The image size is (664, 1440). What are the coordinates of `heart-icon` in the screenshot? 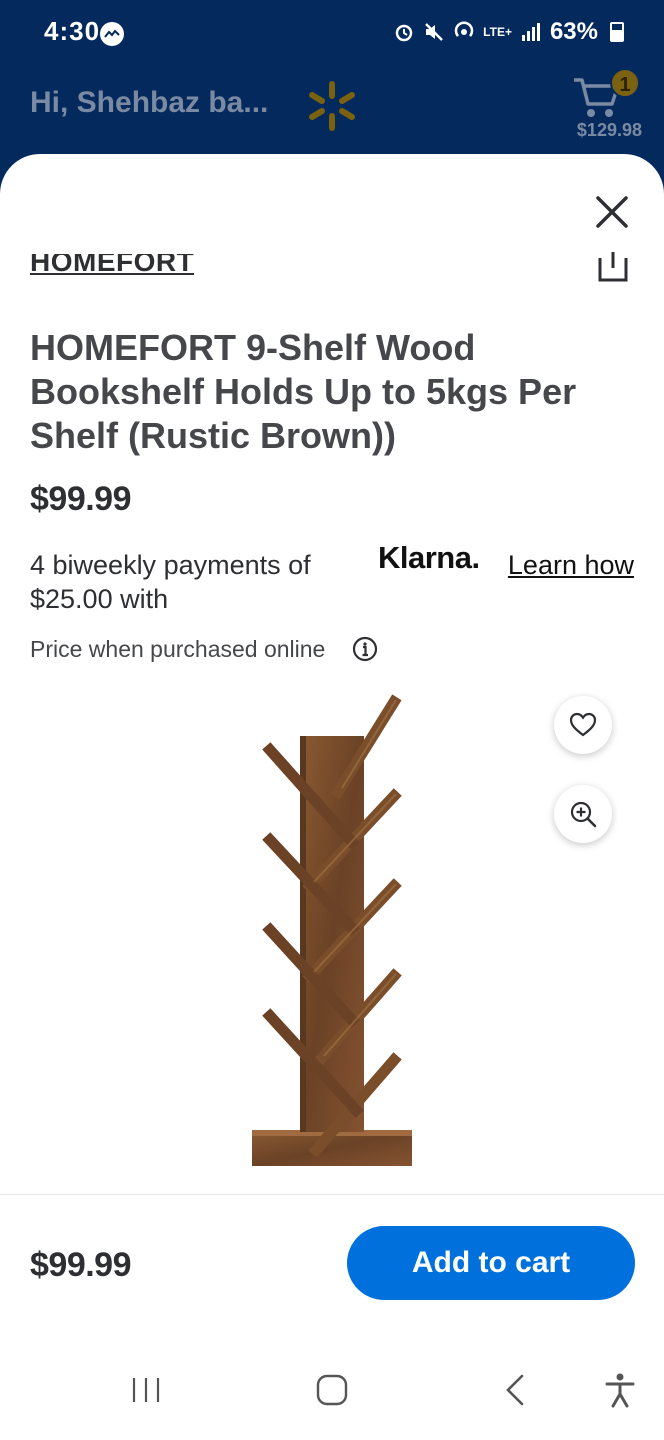 It's located at (583, 724).